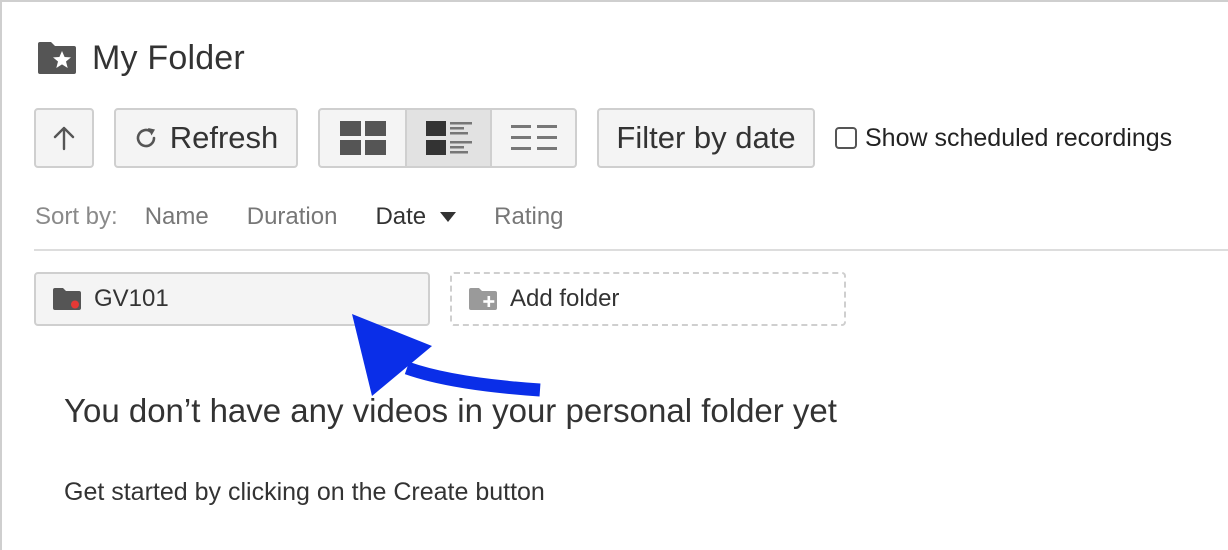 The image size is (1228, 550). Describe the element at coordinates (224, 137) in the screenshot. I see `refresh-label: Refresh` at that location.